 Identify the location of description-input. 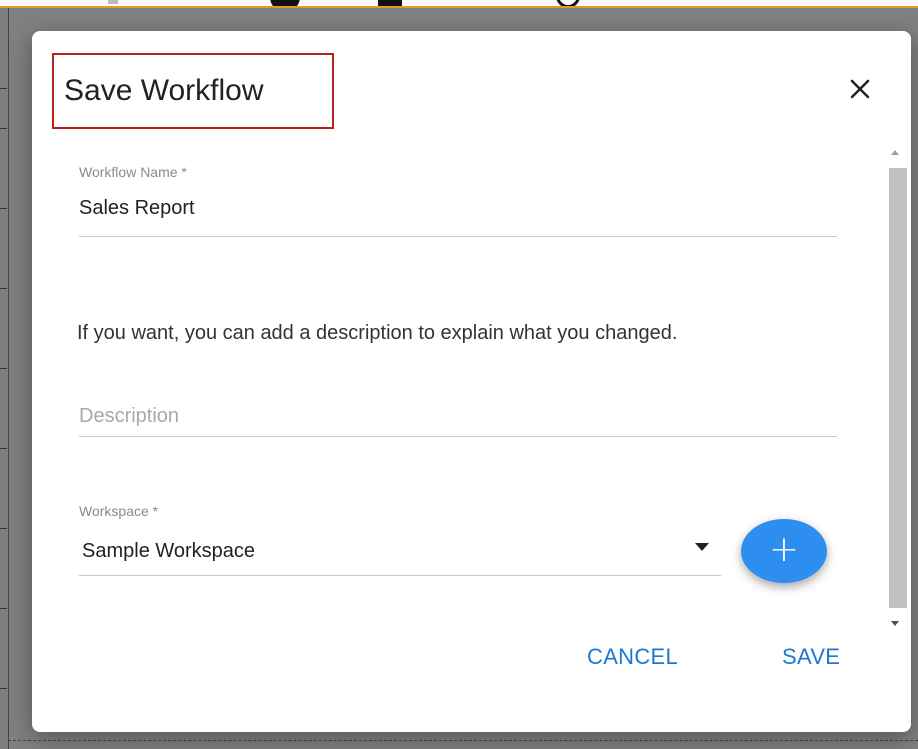
(458, 416).